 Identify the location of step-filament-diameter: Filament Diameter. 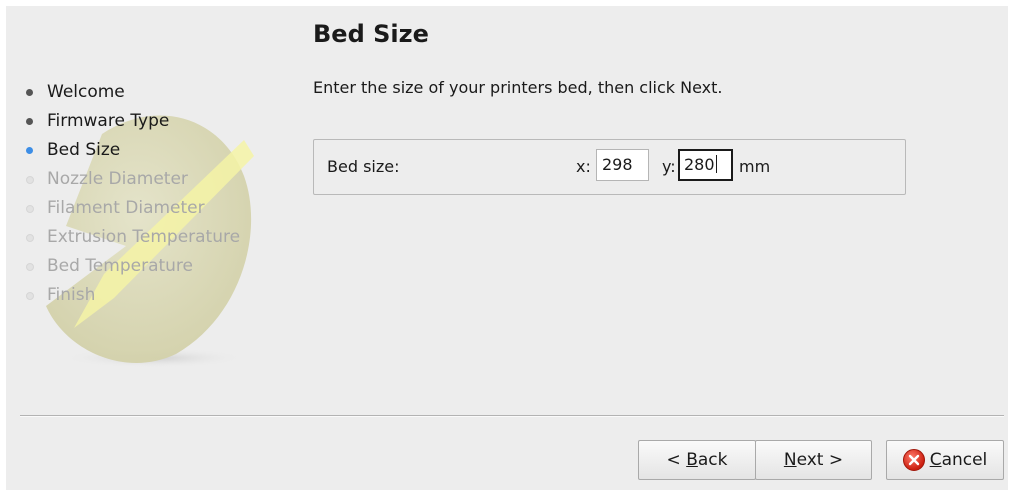
(132, 208).